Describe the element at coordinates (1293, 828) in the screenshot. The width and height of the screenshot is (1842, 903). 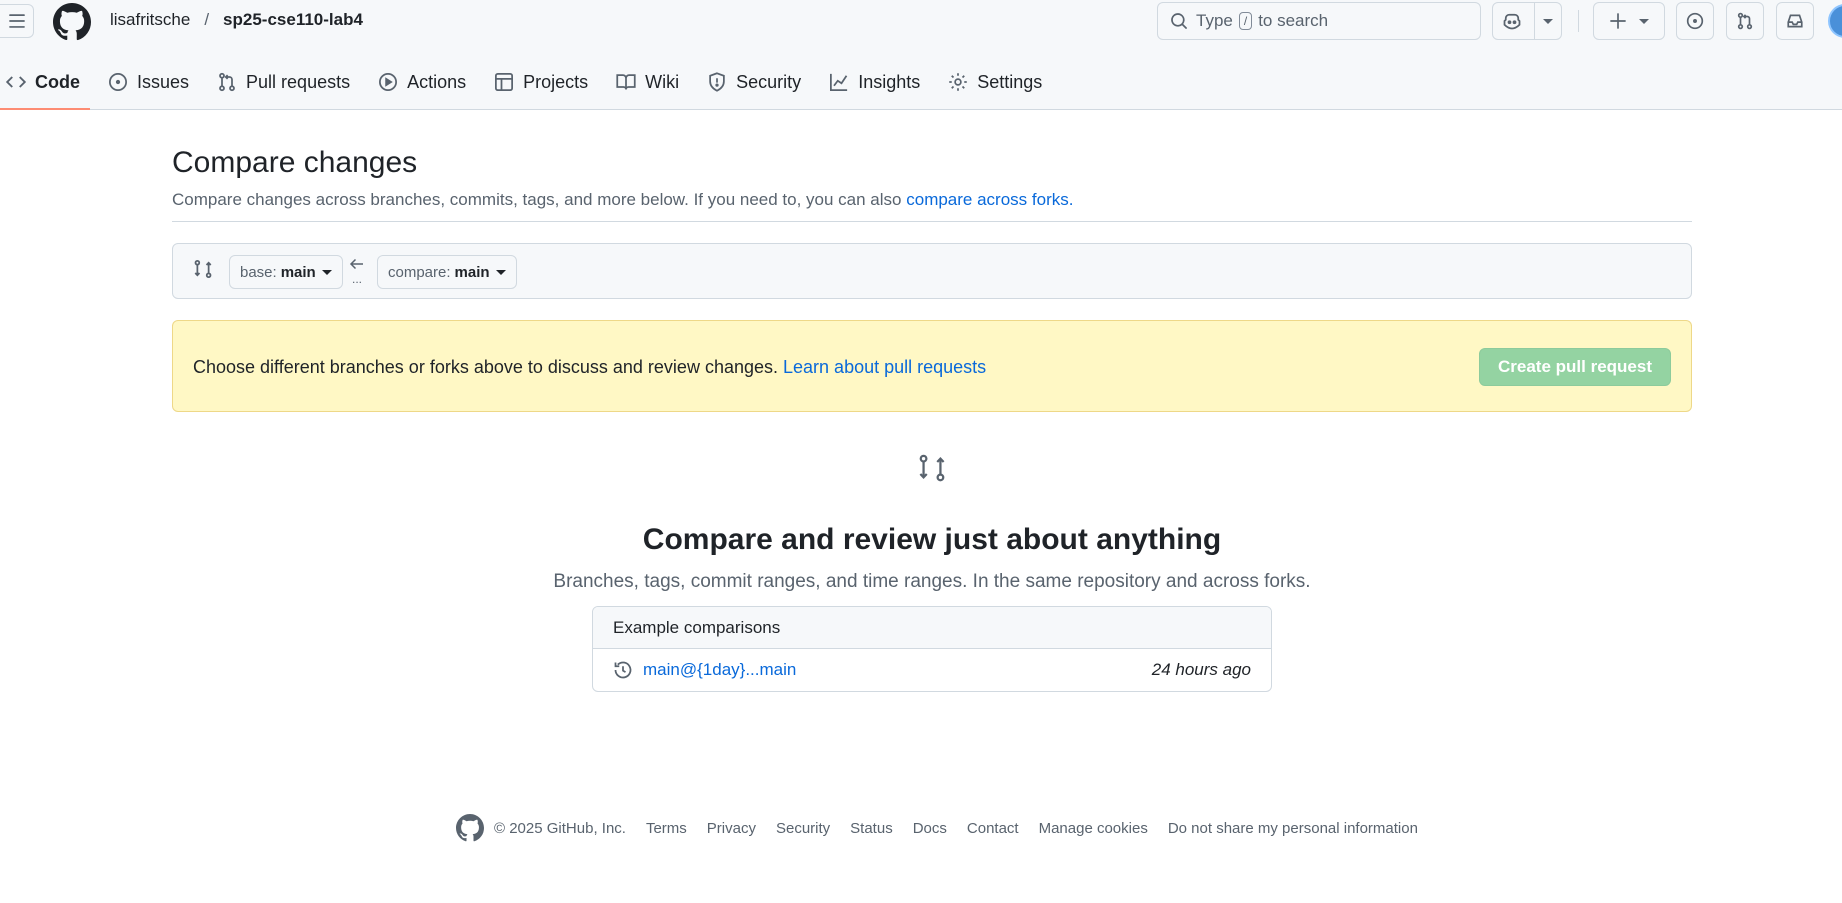
I see `footer-link-do-not-share: Do not share my personal information` at that location.